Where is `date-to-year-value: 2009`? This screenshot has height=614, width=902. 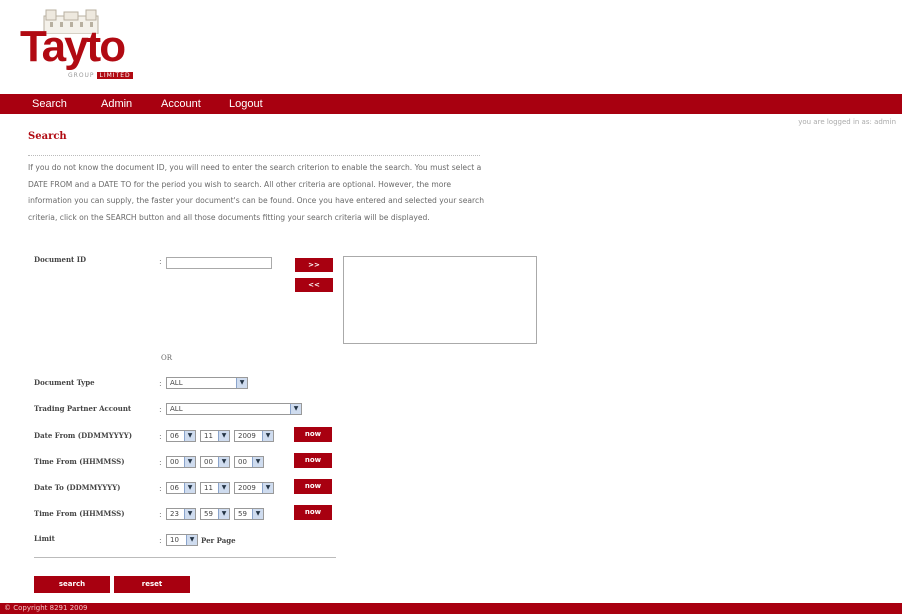
date-to-year-value: 2009 is located at coordinates (247, 488).